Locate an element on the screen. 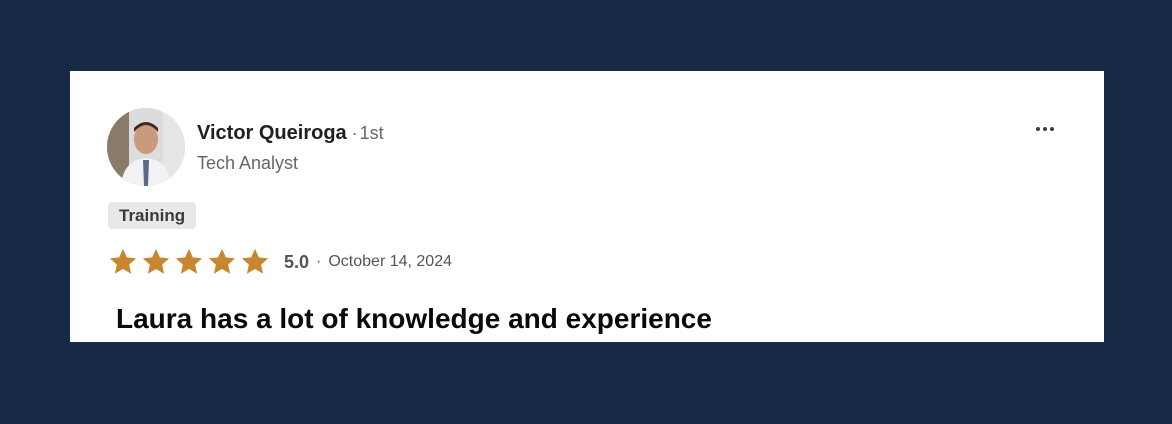 The height and width of the screenshot is (424, 1172). reviewer-name: Victor Queiroga is located at coordinates (272, 133).